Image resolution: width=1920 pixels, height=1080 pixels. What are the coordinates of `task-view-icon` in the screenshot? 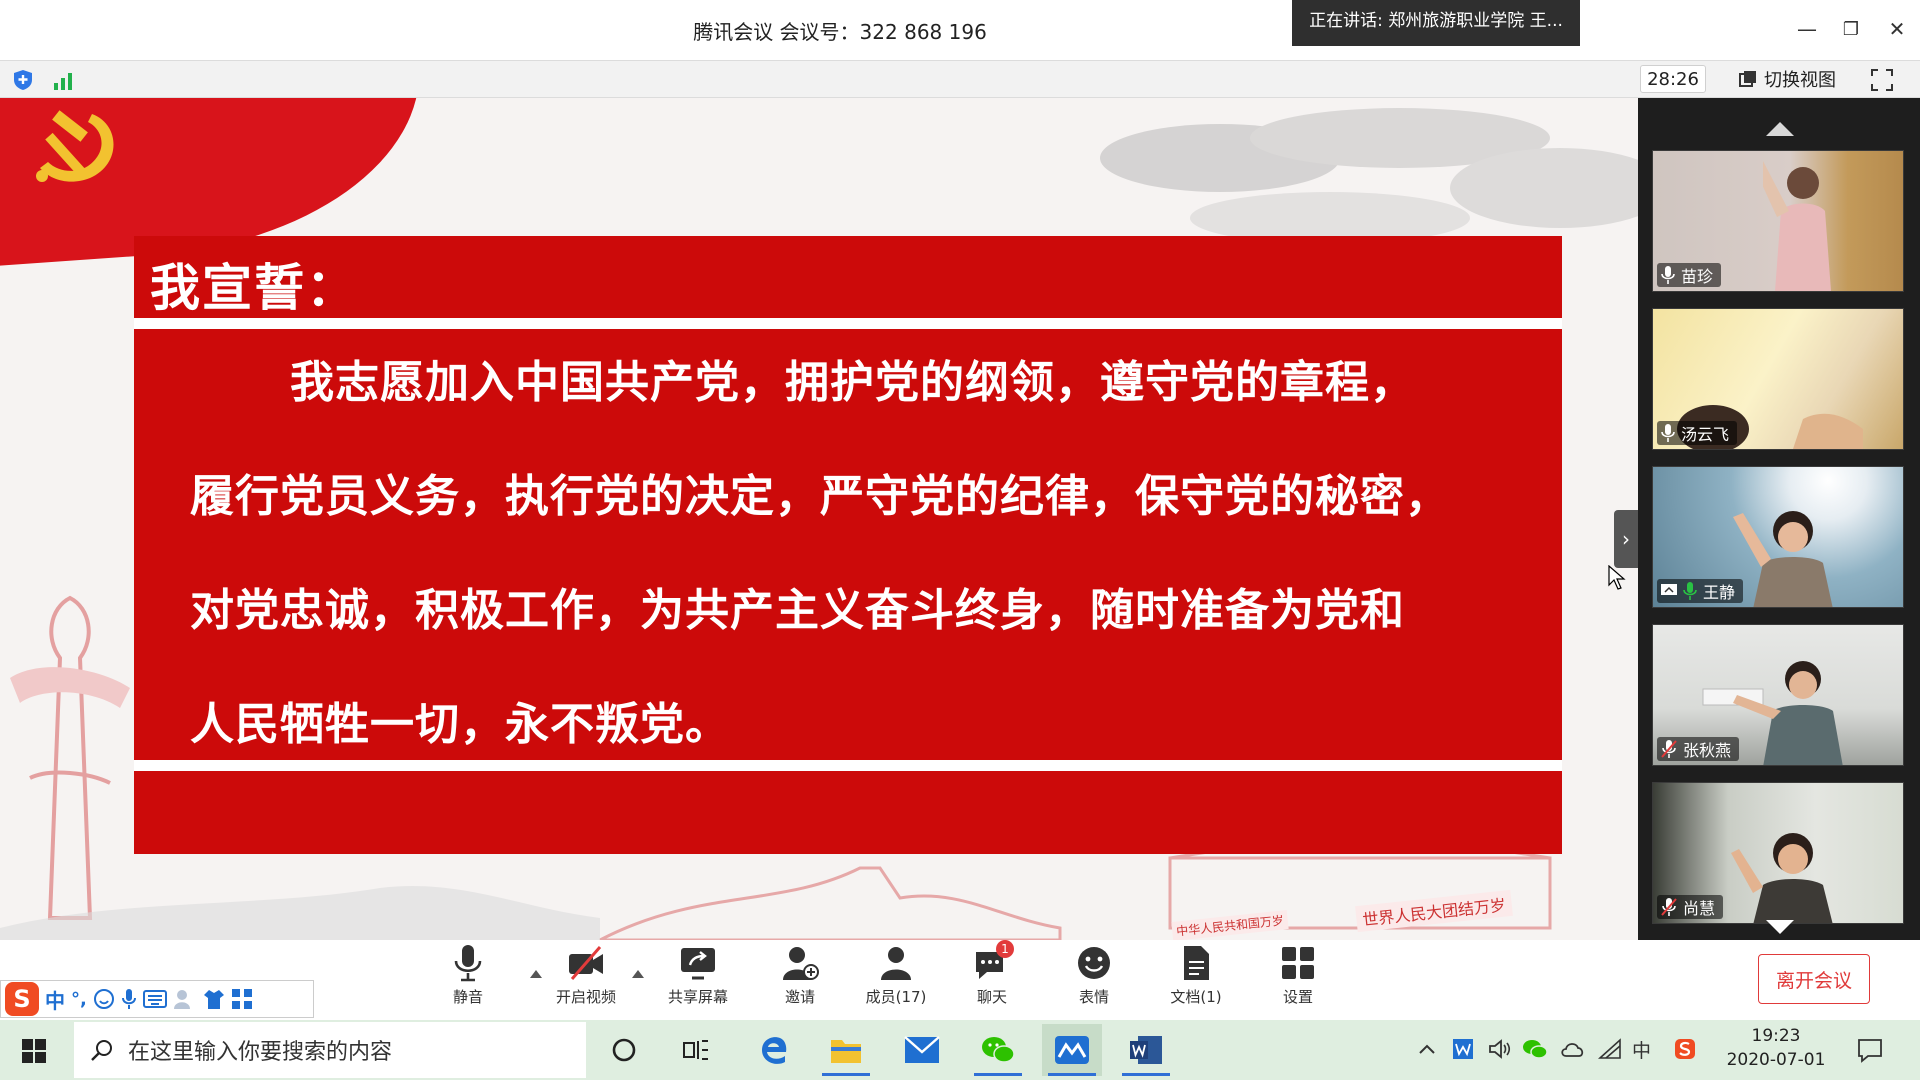 It's located at (695, 1050).